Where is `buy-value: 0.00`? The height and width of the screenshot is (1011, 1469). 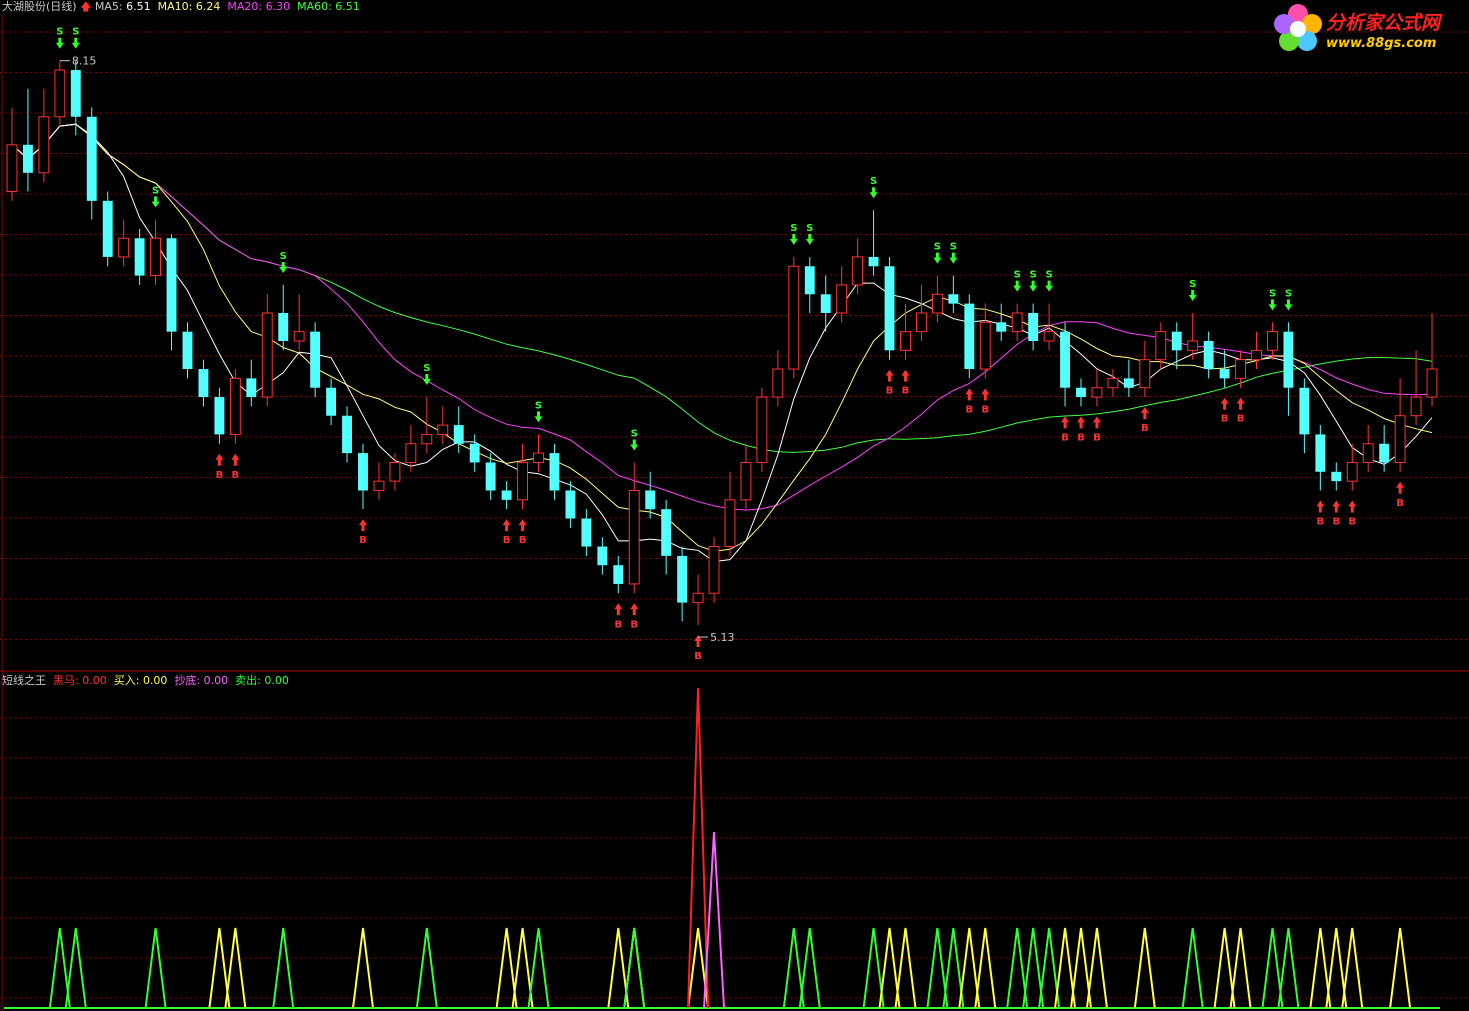 buy-value: 0.00 is located at coordinates (155, 680).